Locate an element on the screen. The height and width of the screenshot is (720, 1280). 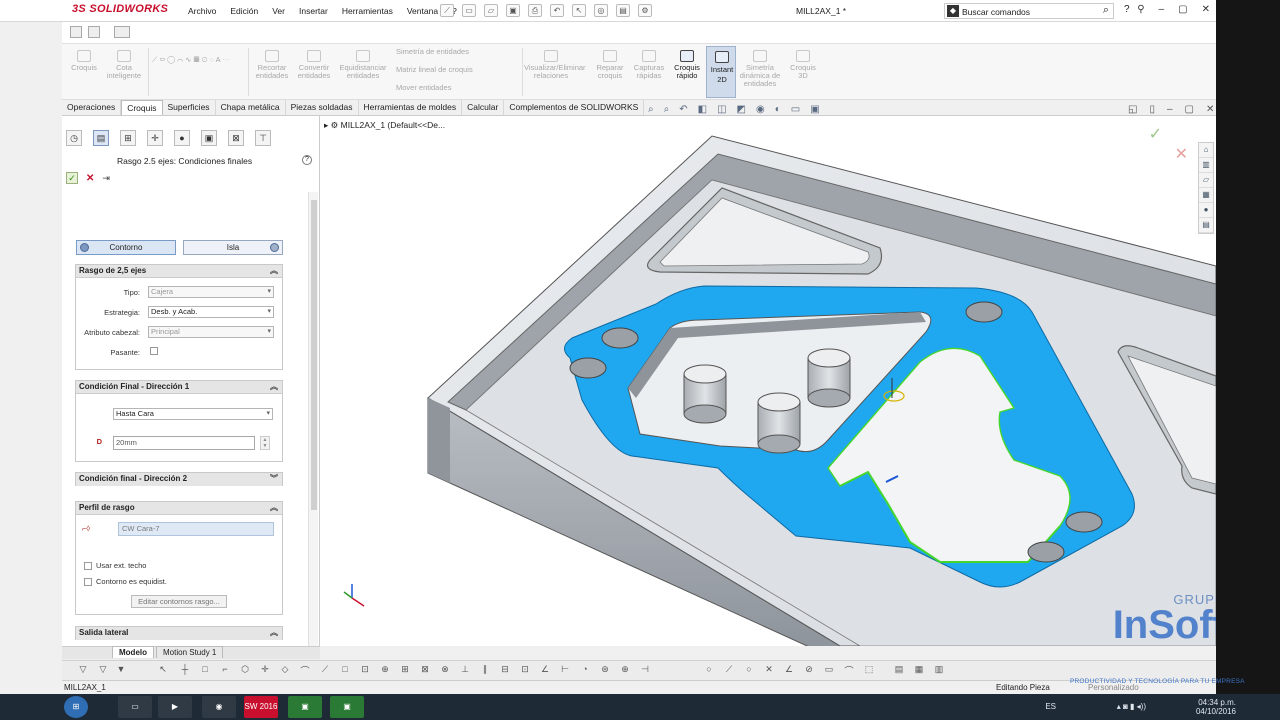
tab-herramientas-moldes: Herramientas de moldes is located at coordinates (411, 107).